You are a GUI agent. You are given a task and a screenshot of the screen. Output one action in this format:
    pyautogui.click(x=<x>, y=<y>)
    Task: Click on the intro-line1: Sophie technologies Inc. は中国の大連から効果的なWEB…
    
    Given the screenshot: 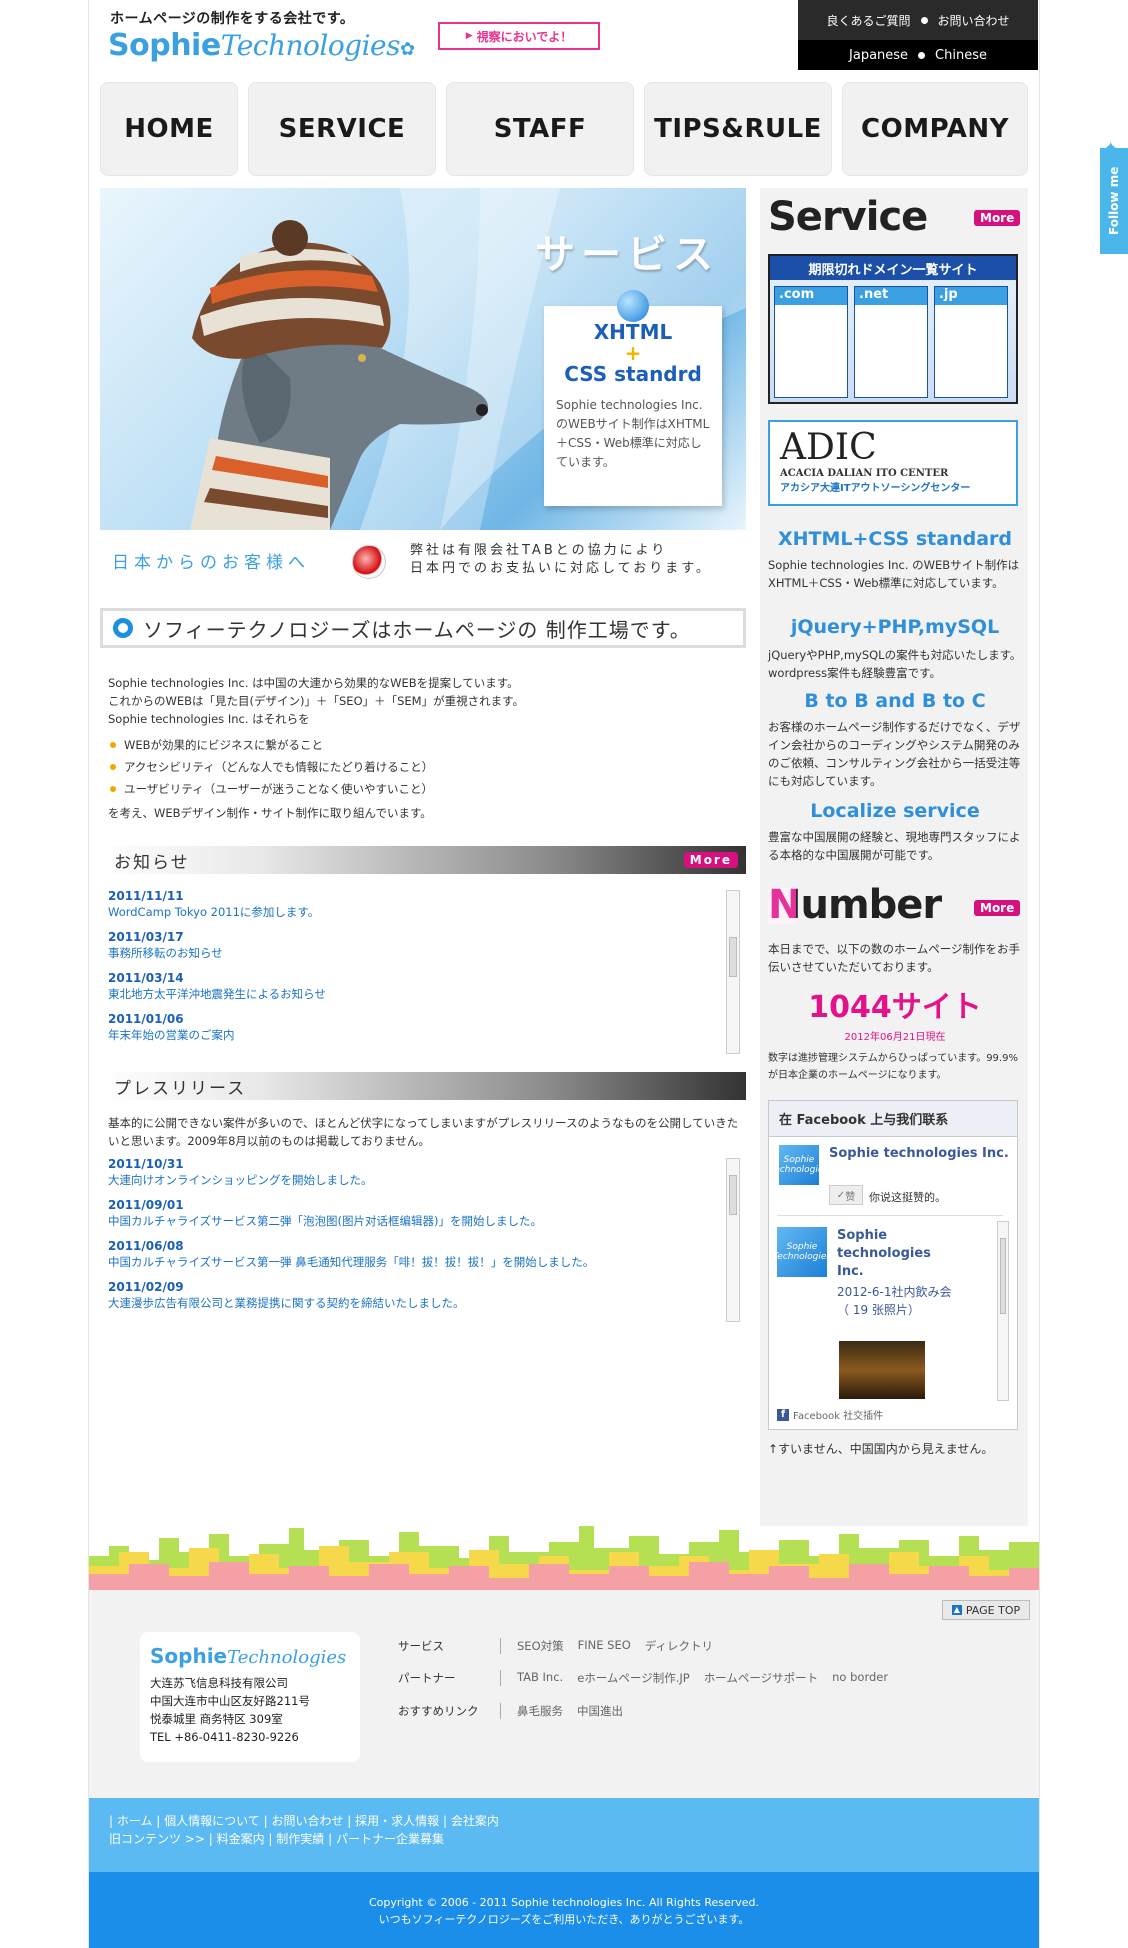 What is the action you would take?
    pyautogui.click(x=313, y=683)
    